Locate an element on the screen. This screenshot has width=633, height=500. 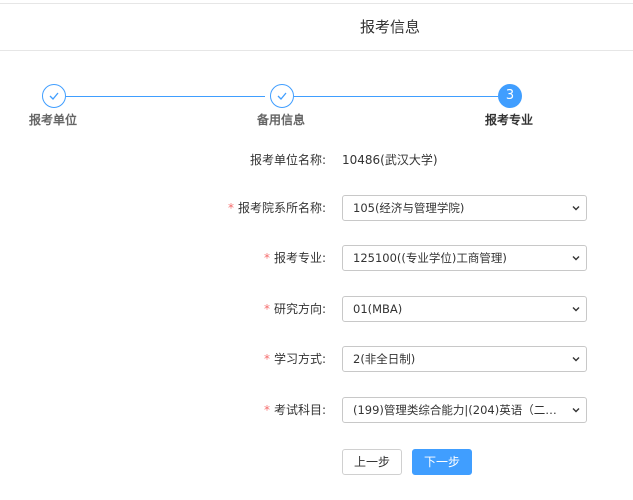
major-select: 125100((专业学位)工商管理) is located at coordinates (464, 258).